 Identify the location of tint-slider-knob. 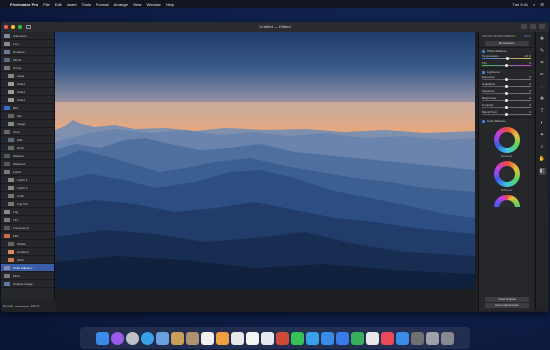
(506, 65).